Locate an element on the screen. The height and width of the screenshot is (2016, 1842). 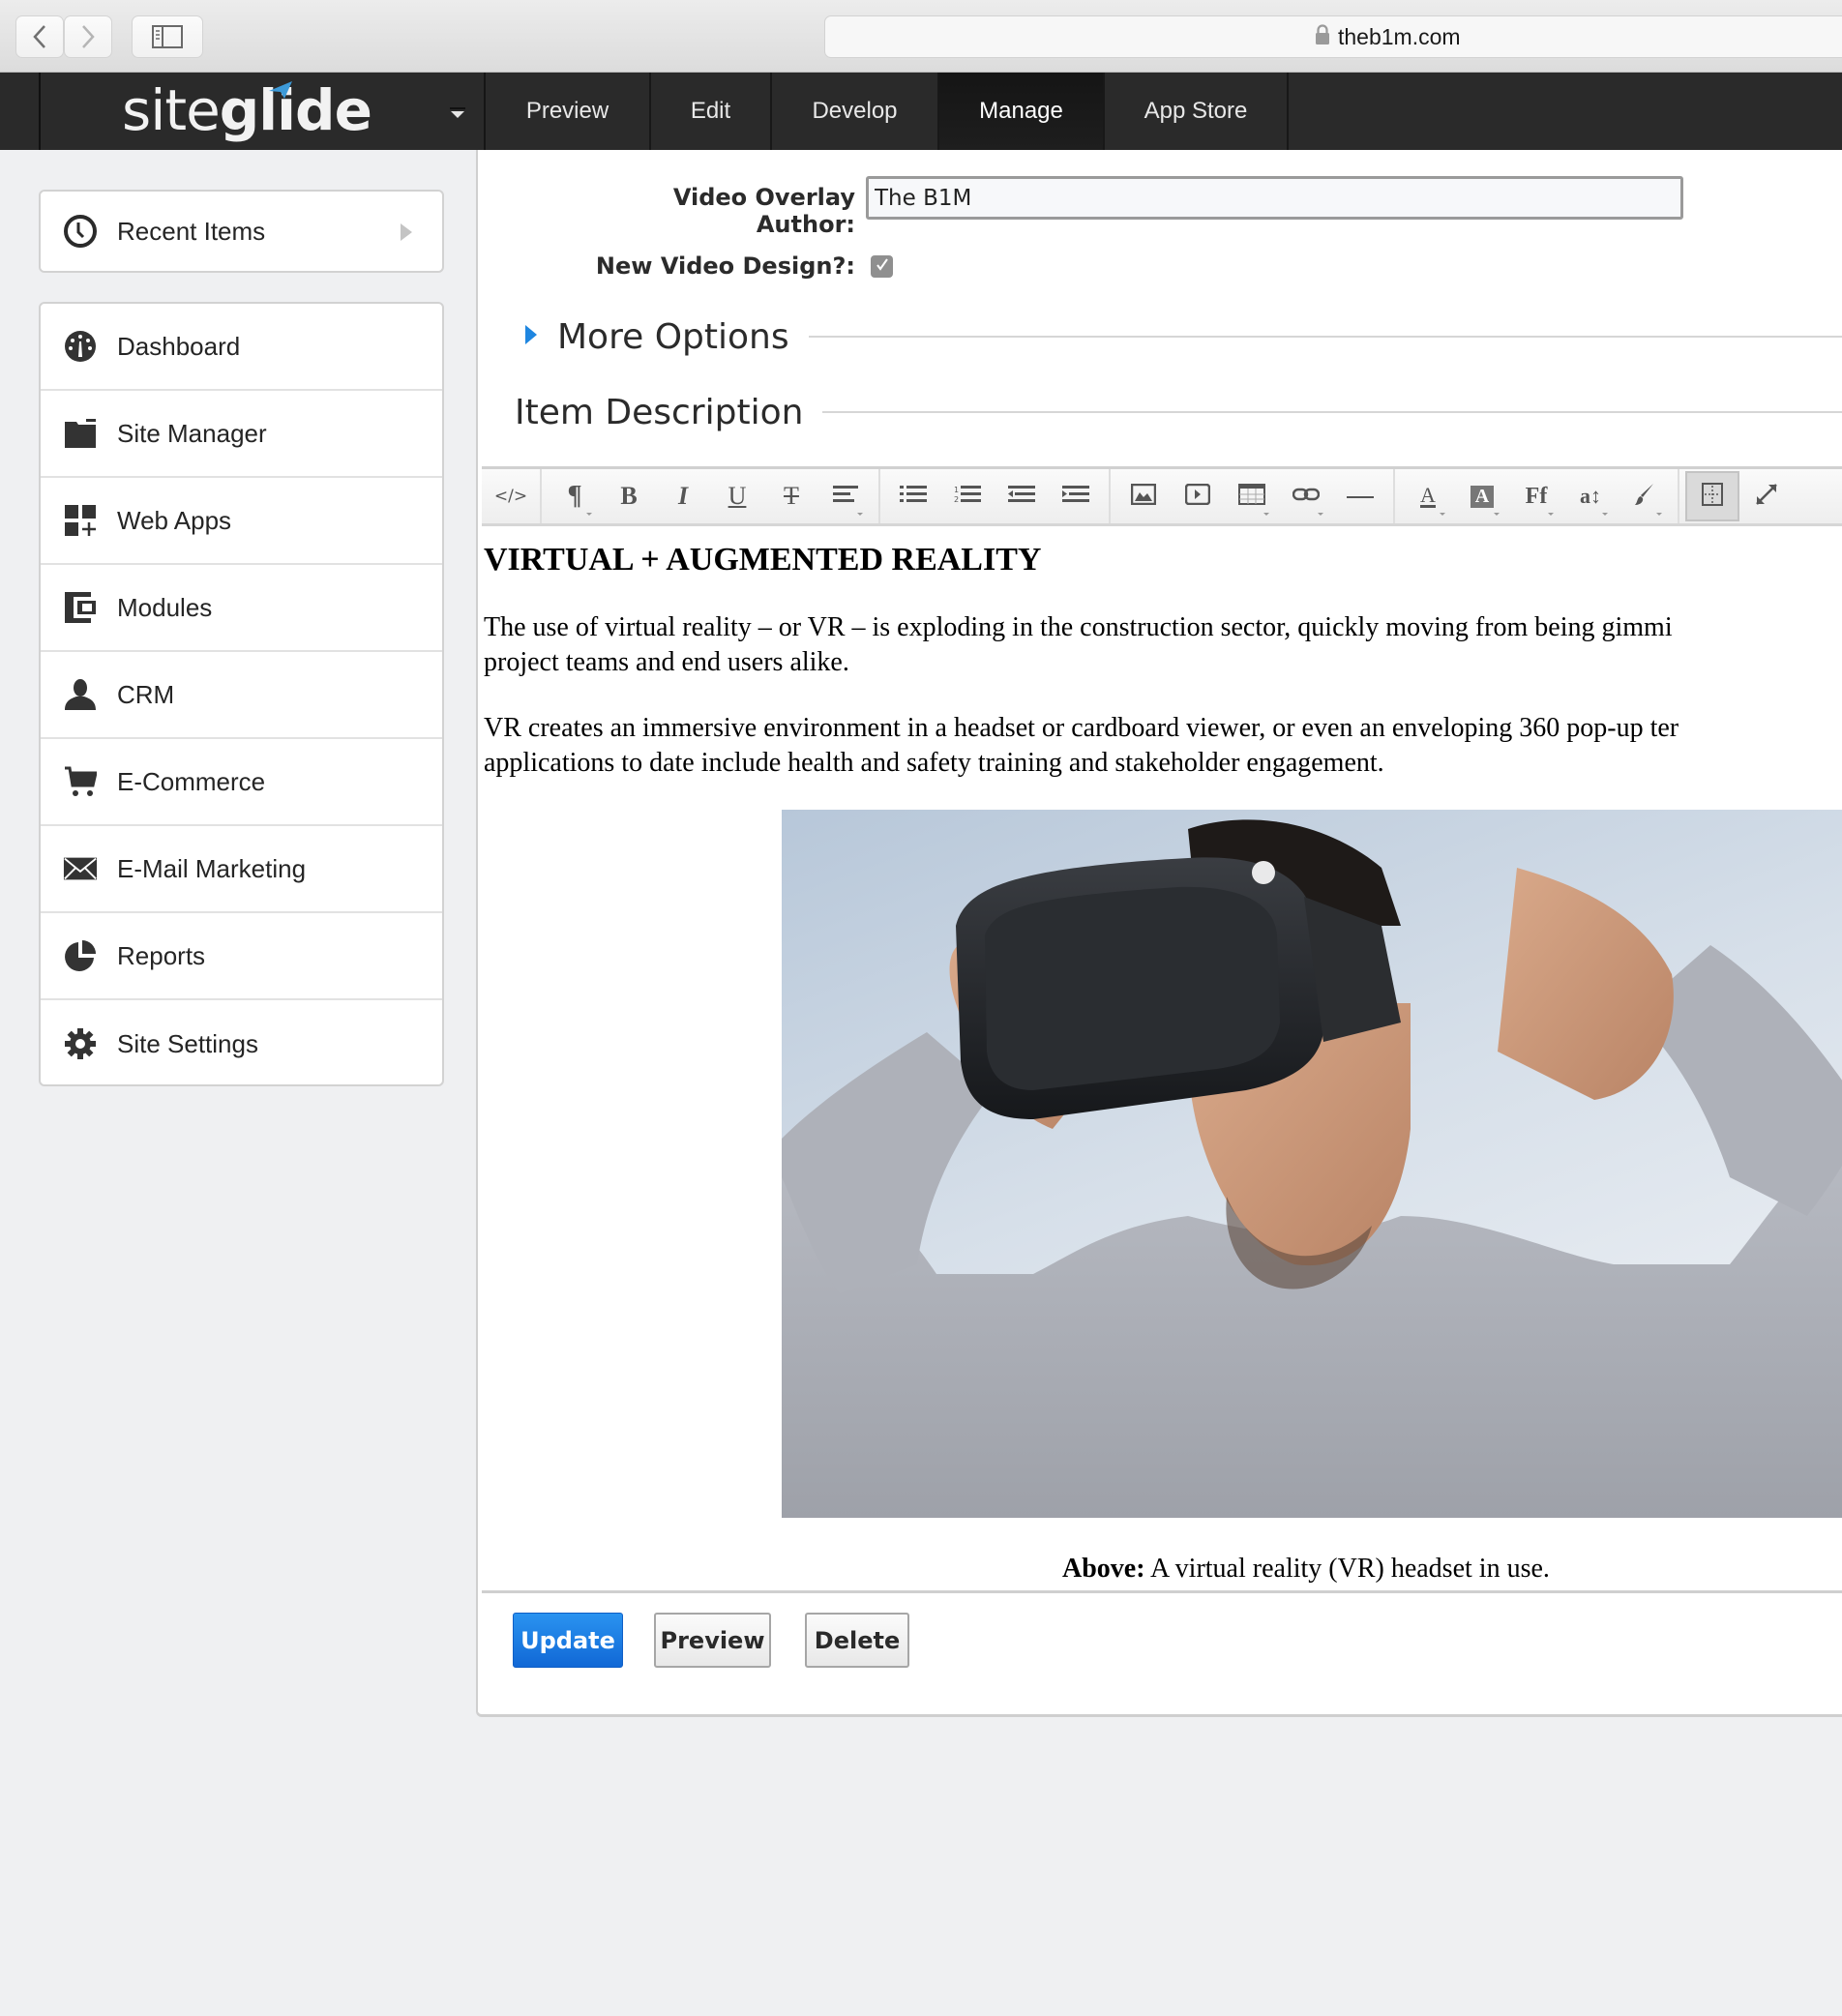
tab-manage: Manage is located at coordinates (1022, 112).